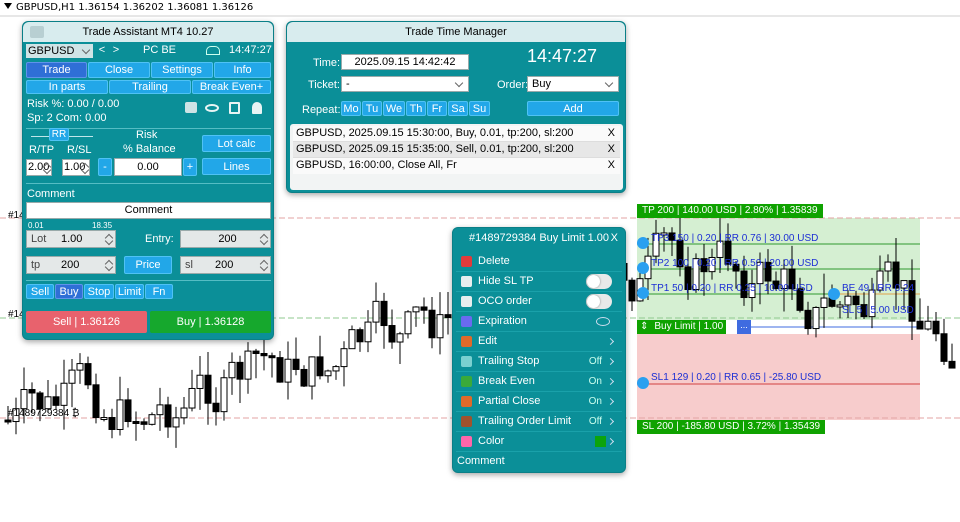 The width and height of the screenshot is (960, 522). I want to click on tab-trade: Trade, so click(56, 70).